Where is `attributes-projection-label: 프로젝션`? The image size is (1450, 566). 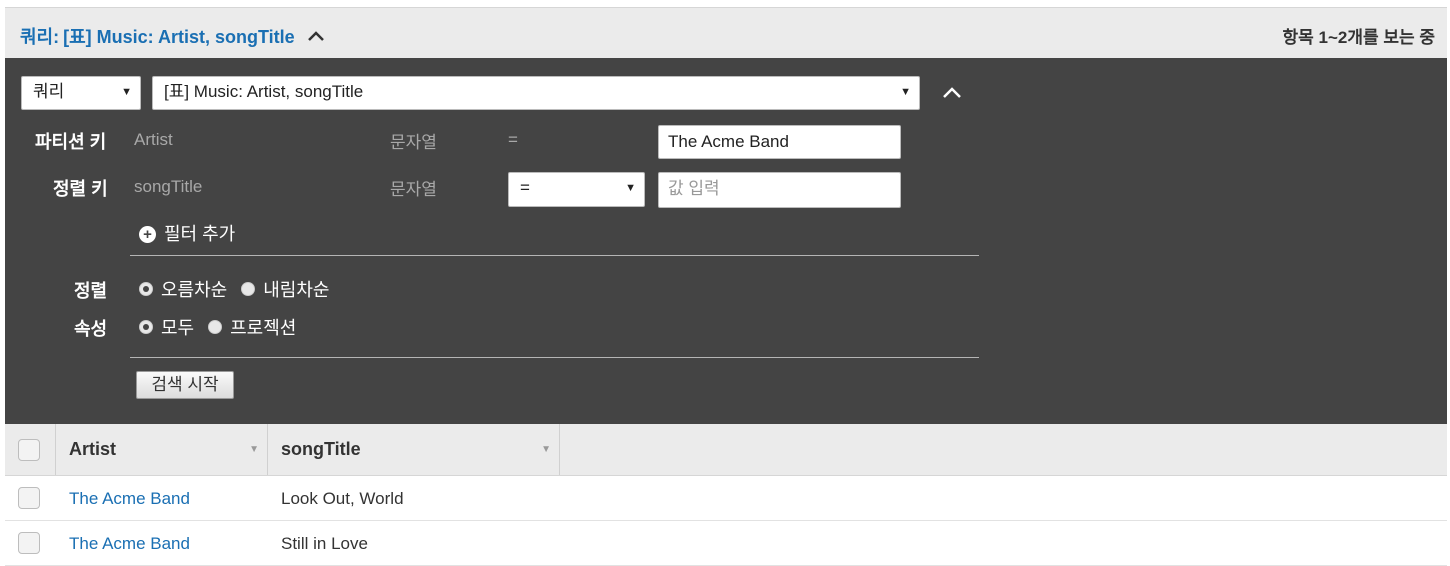 attributes-projection-label: 프로젝션 is located at coordinates (263, 328).